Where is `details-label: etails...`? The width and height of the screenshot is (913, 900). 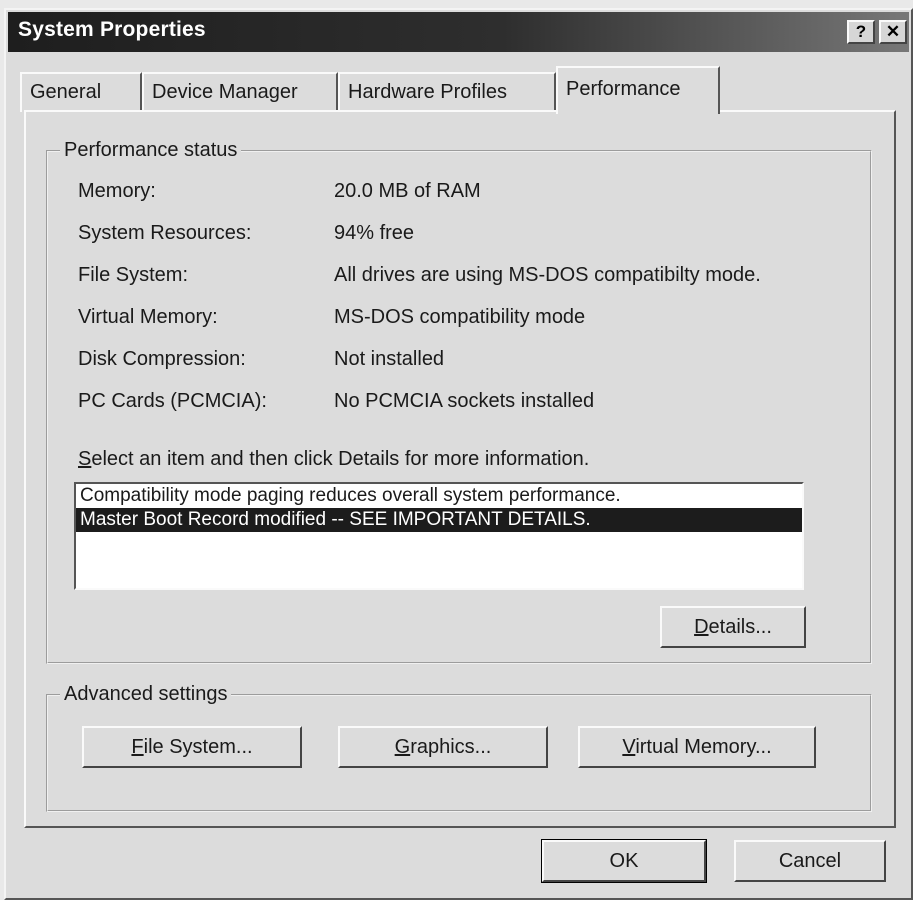 details-label: etails... is located at coordinates (740, 627).